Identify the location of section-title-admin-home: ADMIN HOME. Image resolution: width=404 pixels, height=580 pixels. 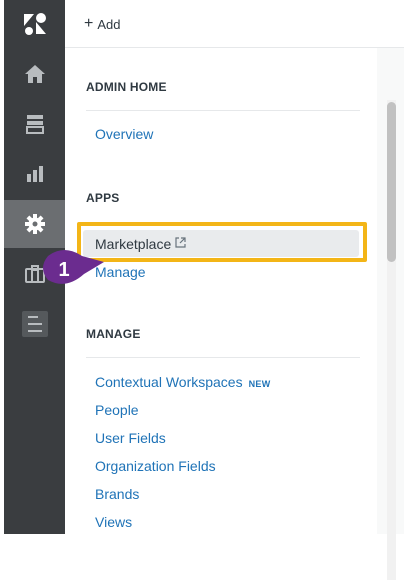
(126, 87).